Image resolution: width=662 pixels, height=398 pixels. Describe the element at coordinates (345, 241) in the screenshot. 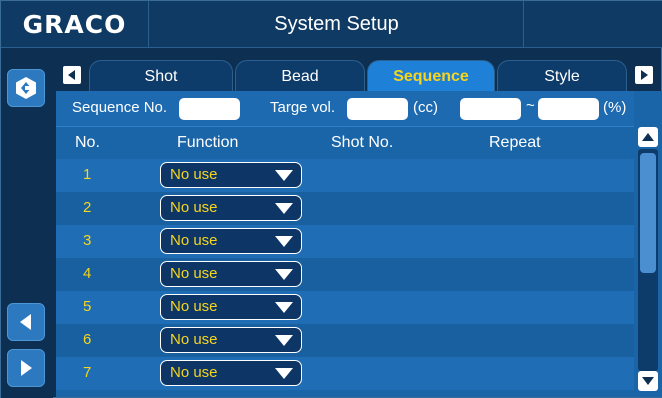

I see `table-row: 3 No use` at that location.